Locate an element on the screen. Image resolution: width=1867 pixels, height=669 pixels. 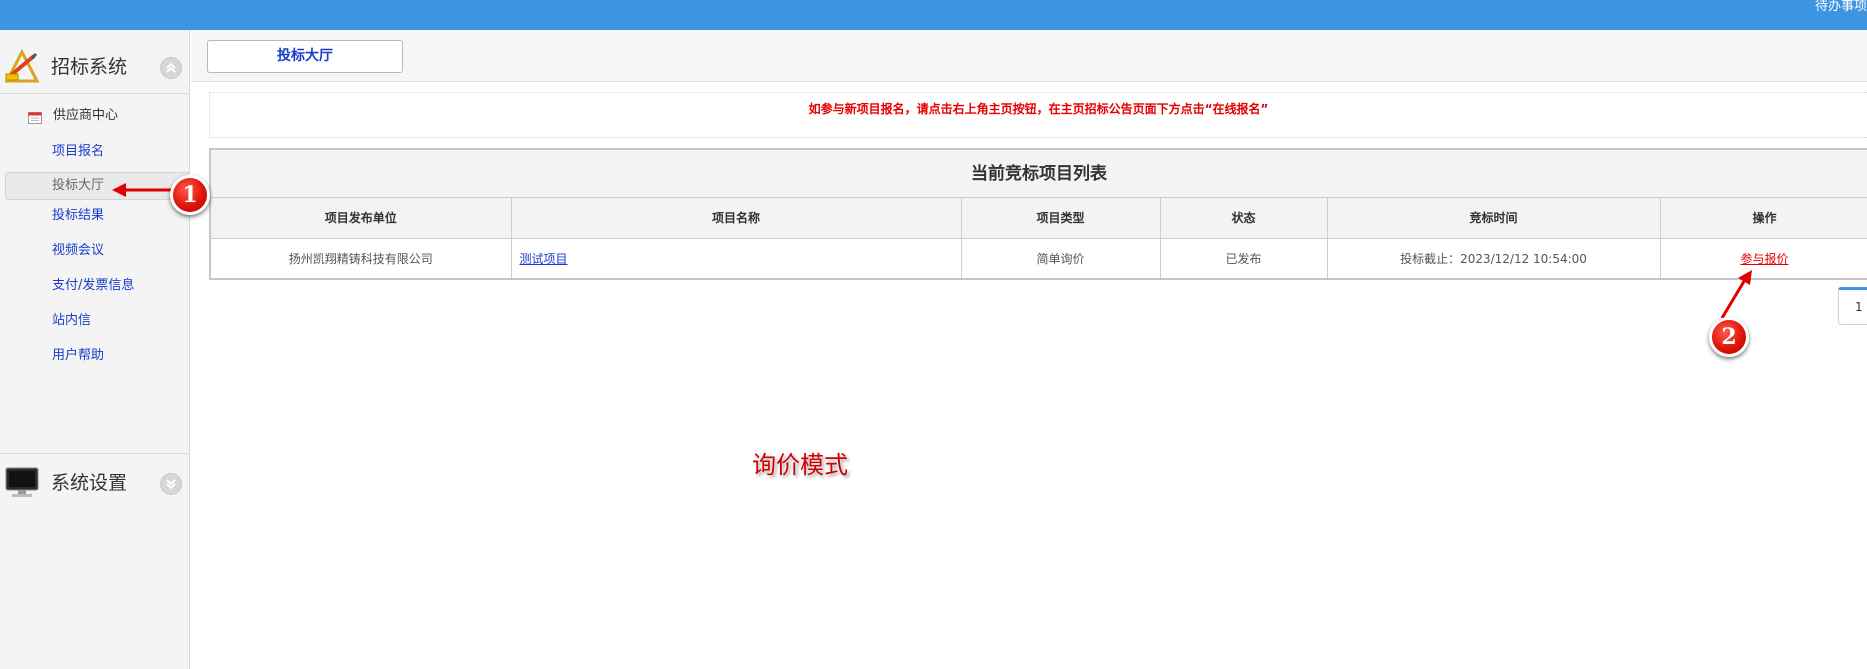
sidebar-section-title: 系统设置 is located at coordinates (89, 483).